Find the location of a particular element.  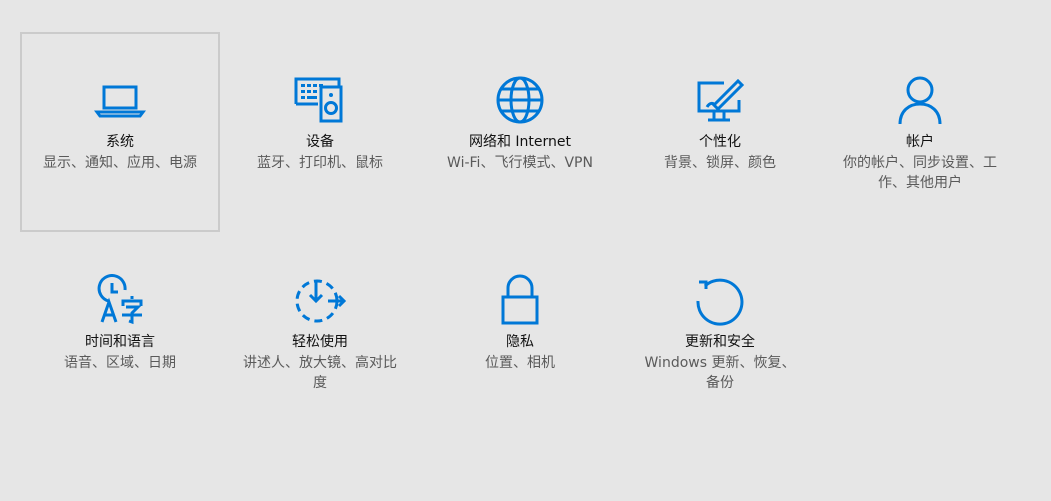

globe-icon is located at coordinates (520, 100).